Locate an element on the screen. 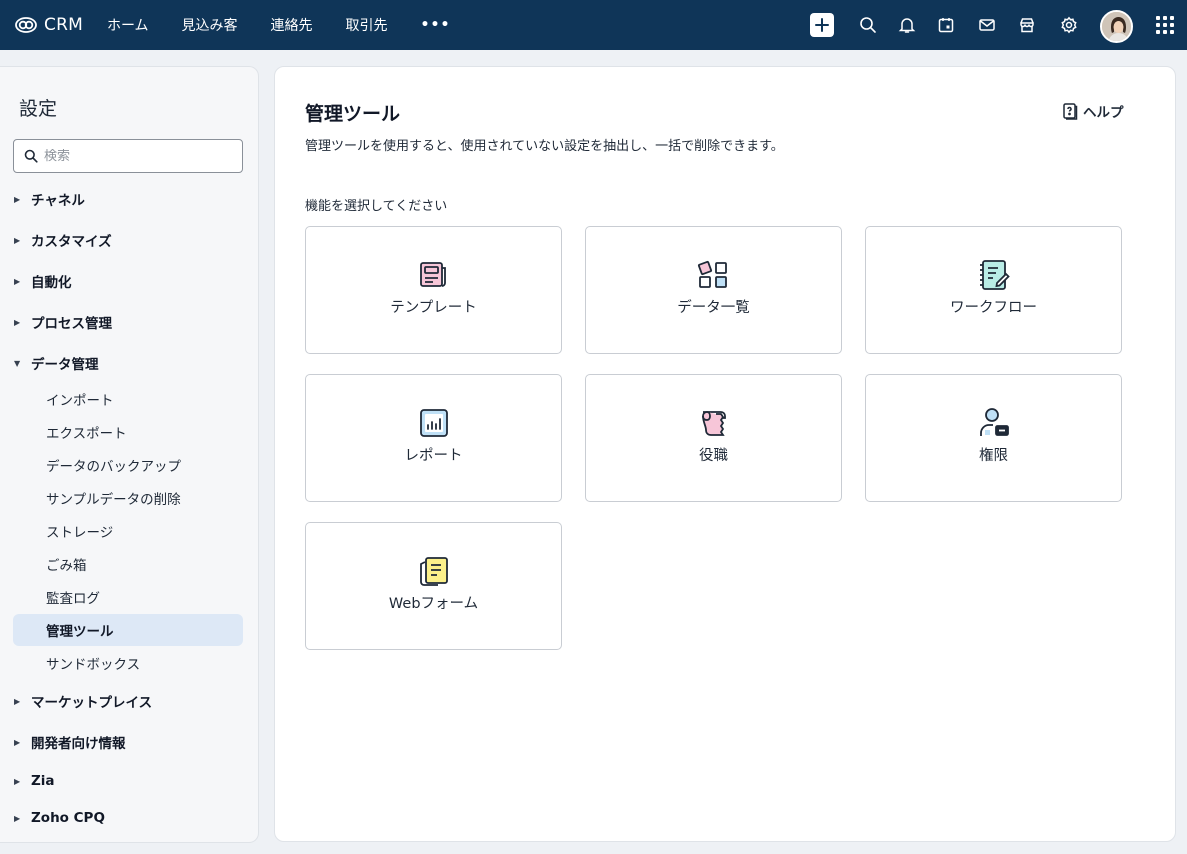 This screenshot has width=1187, height=854. app-logo: CRM is located at coordinates (48, 25).